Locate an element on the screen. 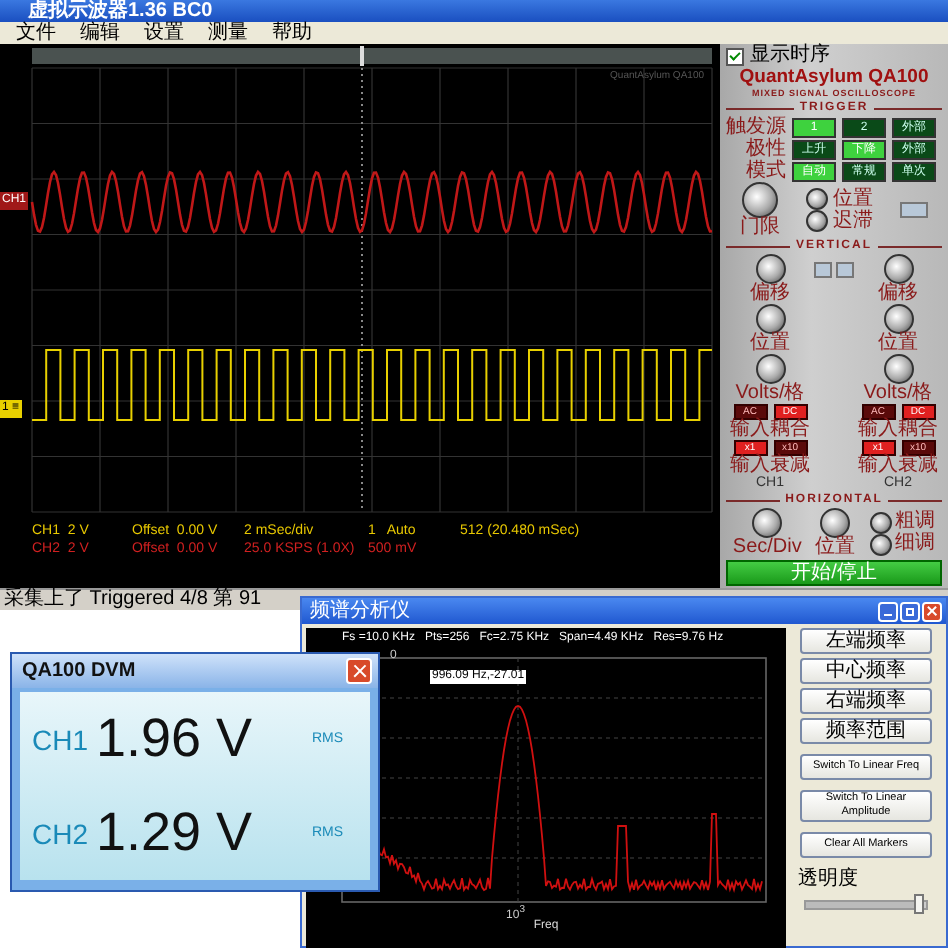  row-label: 极性 is located at coordinates (766, 149).